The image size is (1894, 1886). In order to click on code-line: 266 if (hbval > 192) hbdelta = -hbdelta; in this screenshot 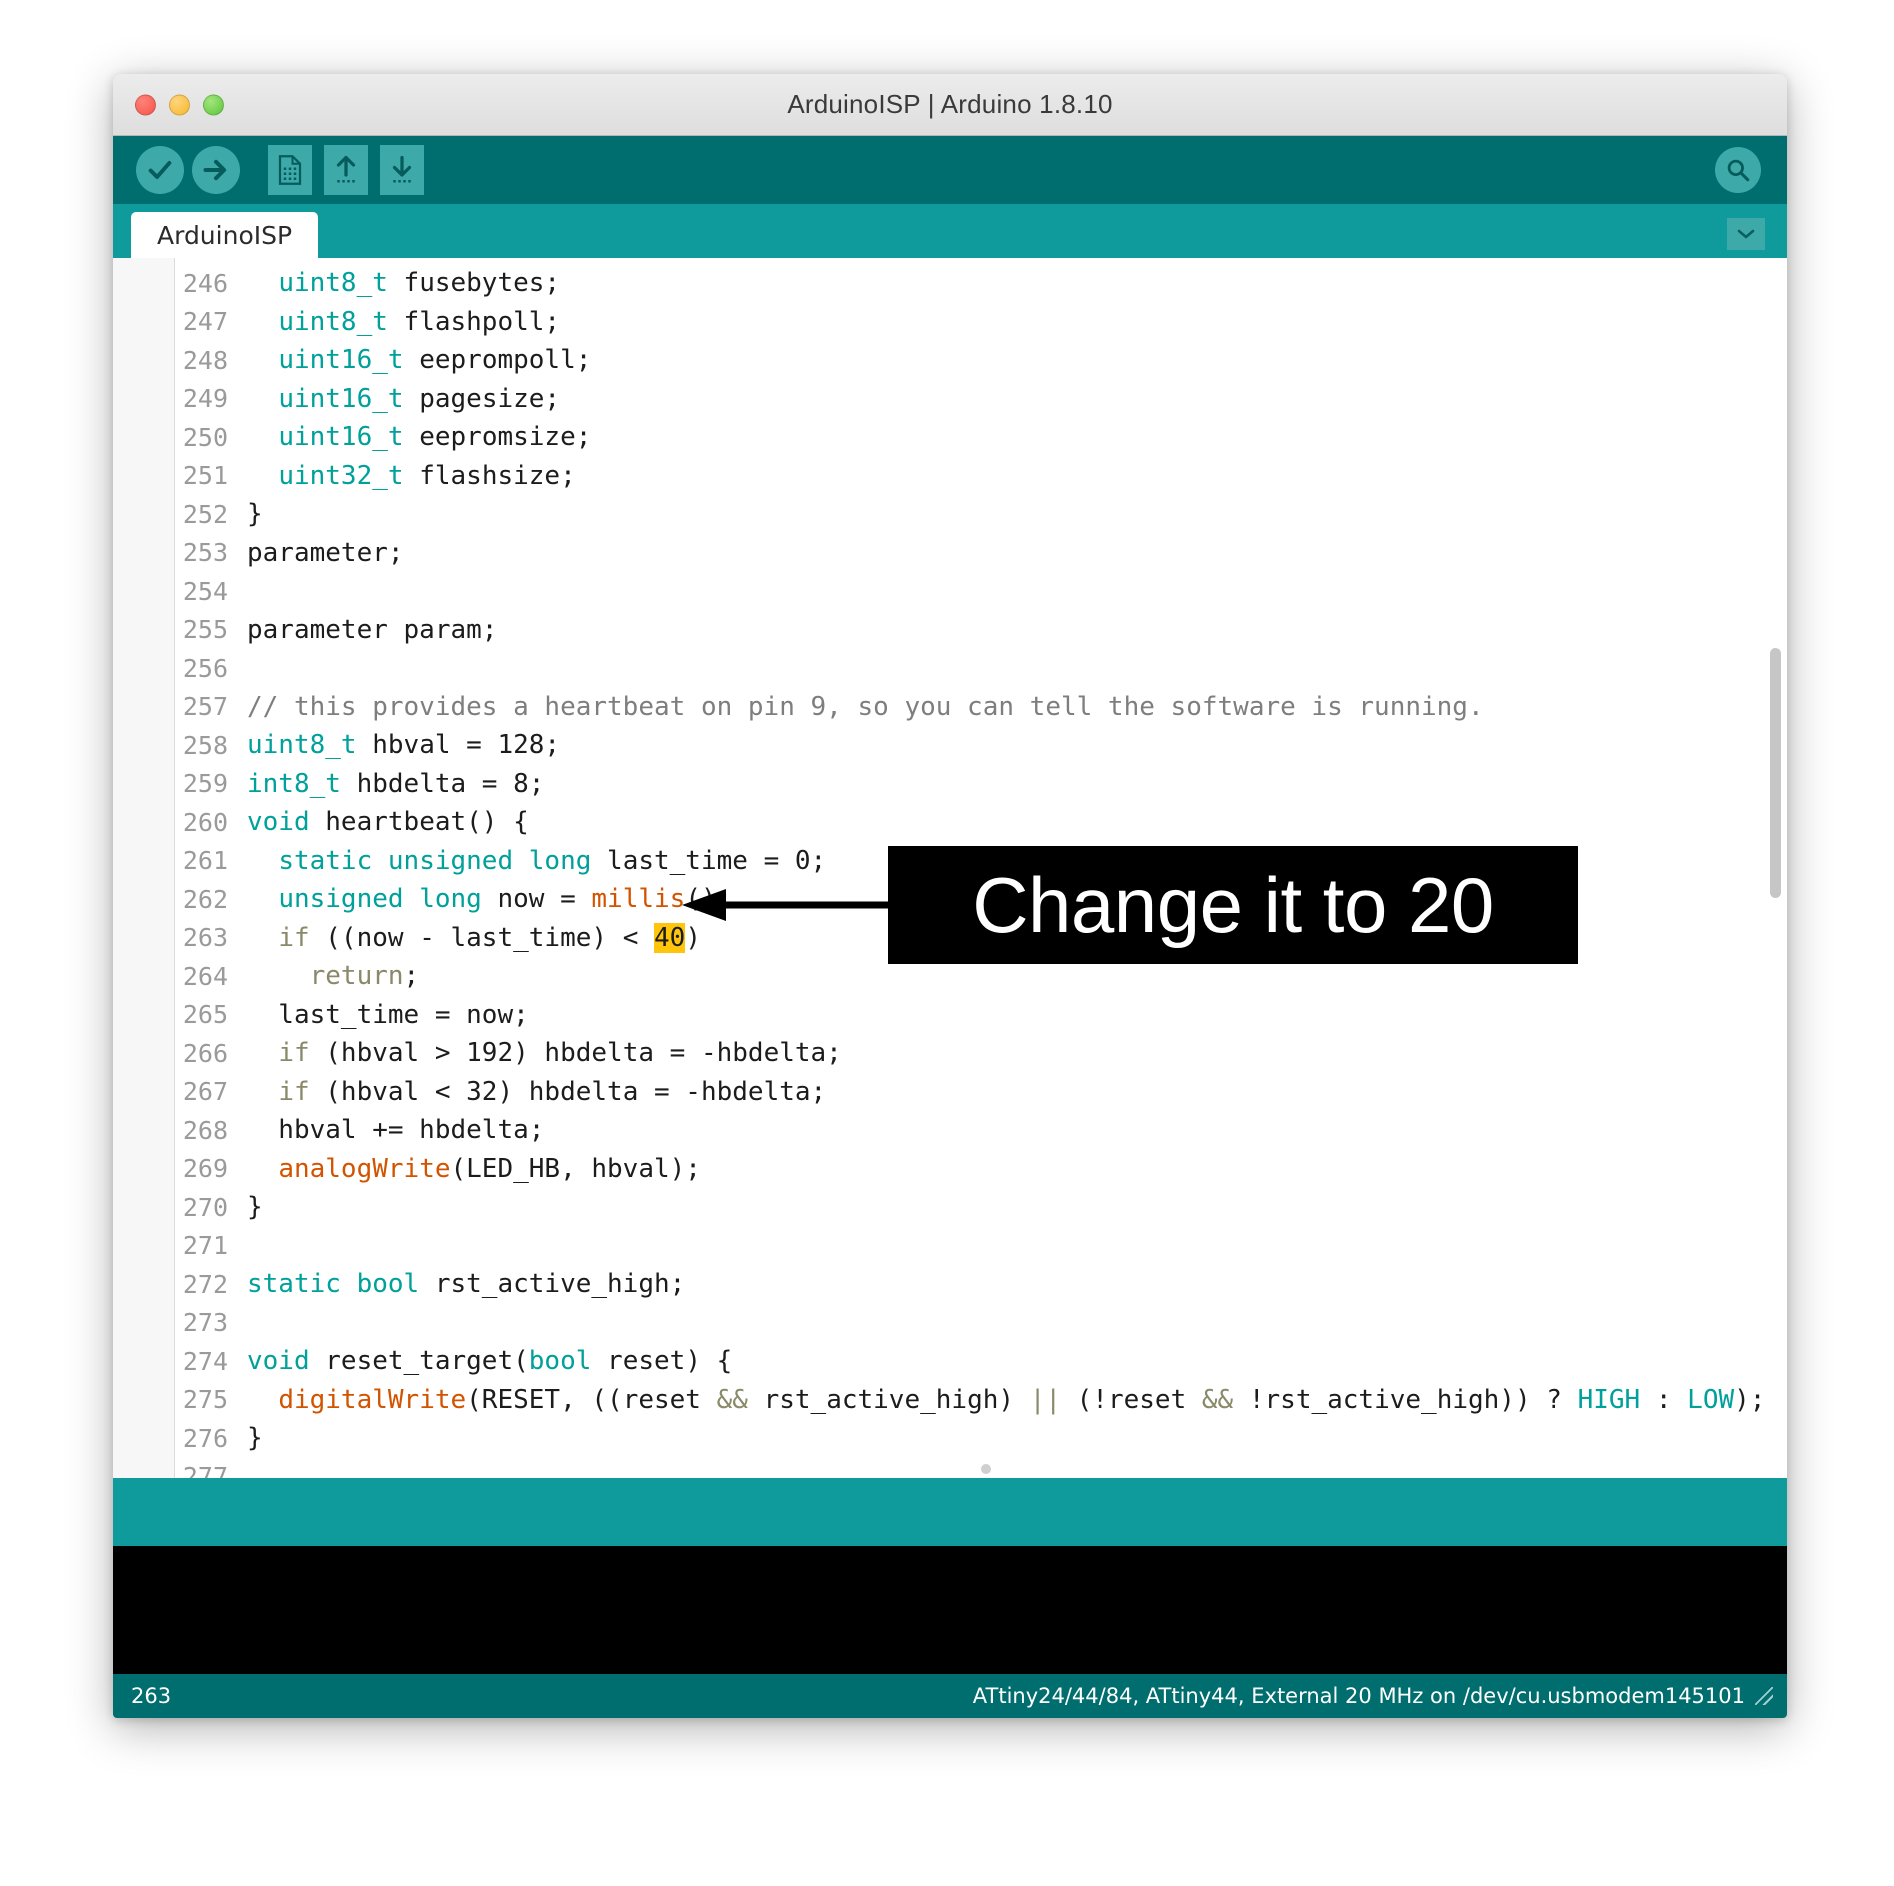, I will do `click(981, 1053)`.